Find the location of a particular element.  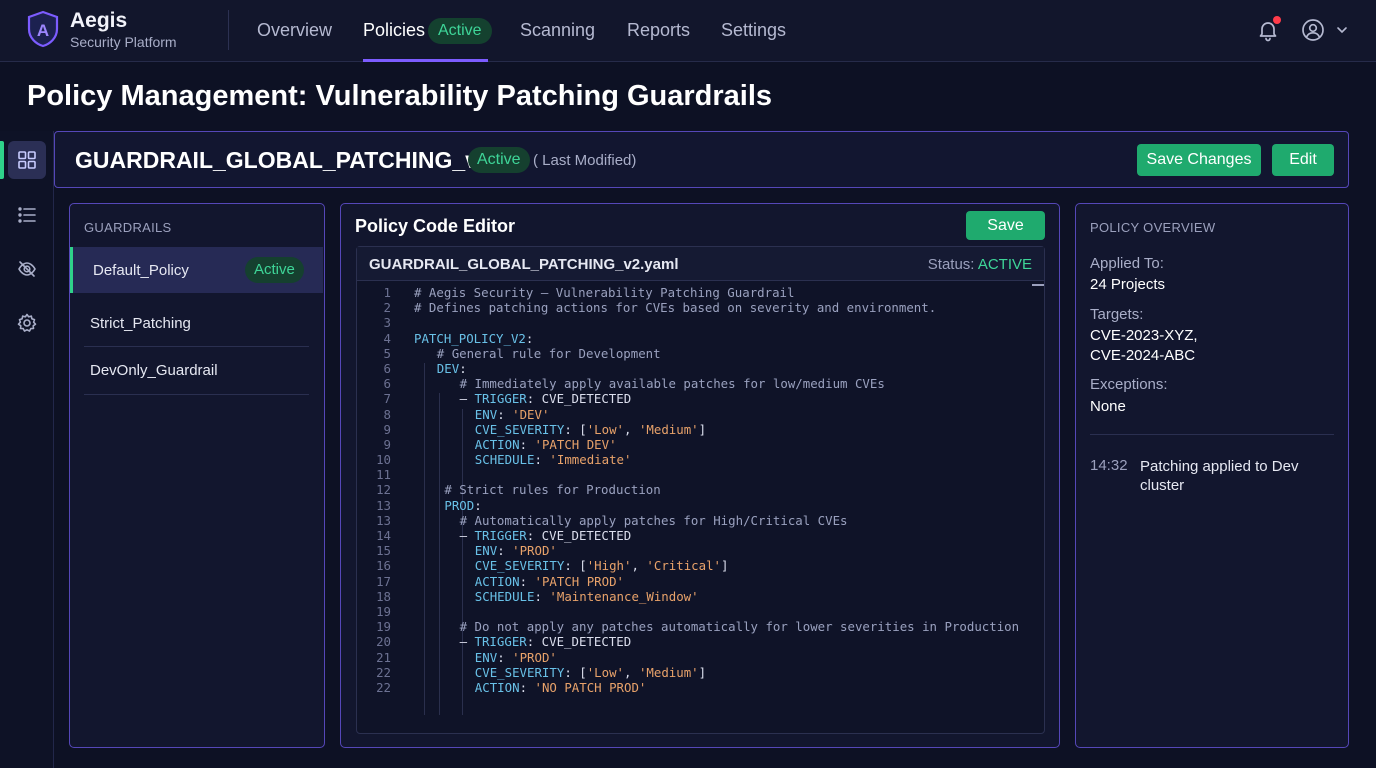

code-line: 8 ENV: 'DEV' is located at coordinates (694, 414).